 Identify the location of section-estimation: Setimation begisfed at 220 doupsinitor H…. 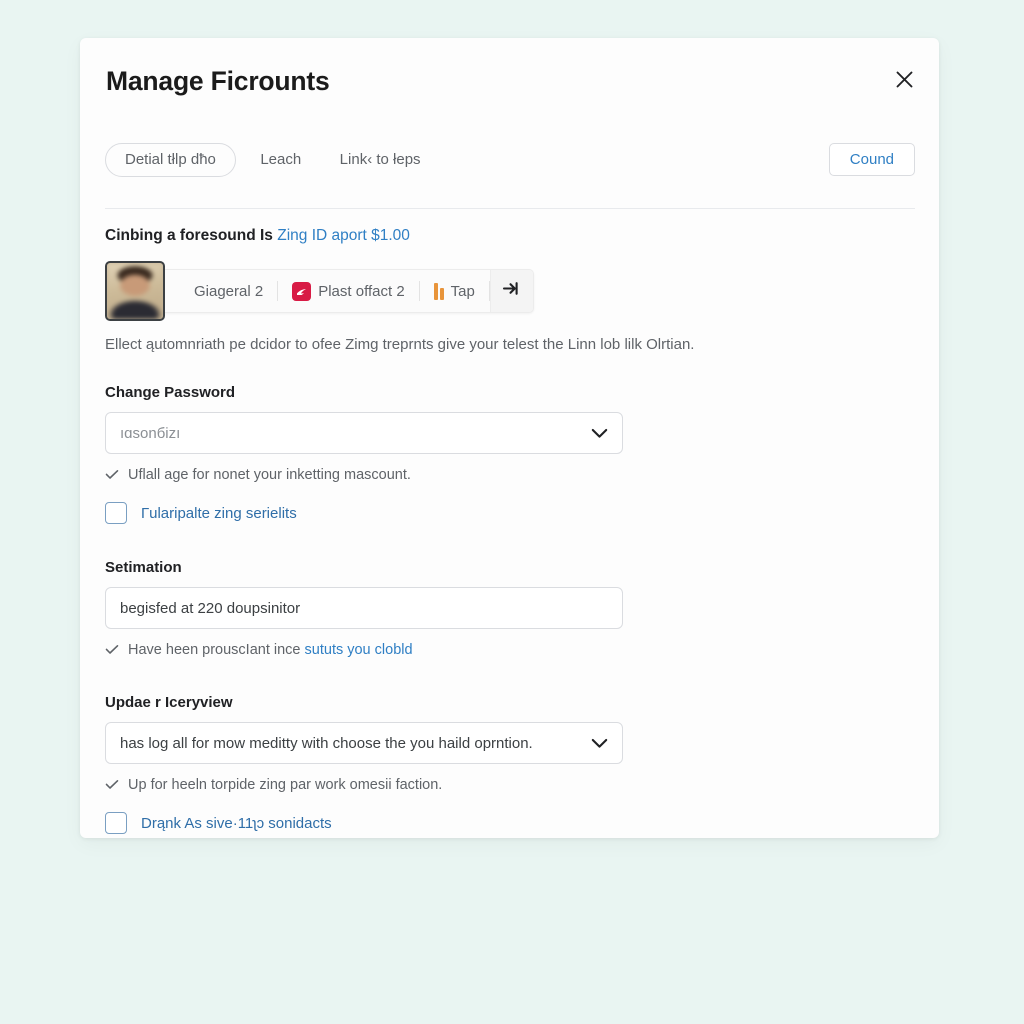
(364, 609).